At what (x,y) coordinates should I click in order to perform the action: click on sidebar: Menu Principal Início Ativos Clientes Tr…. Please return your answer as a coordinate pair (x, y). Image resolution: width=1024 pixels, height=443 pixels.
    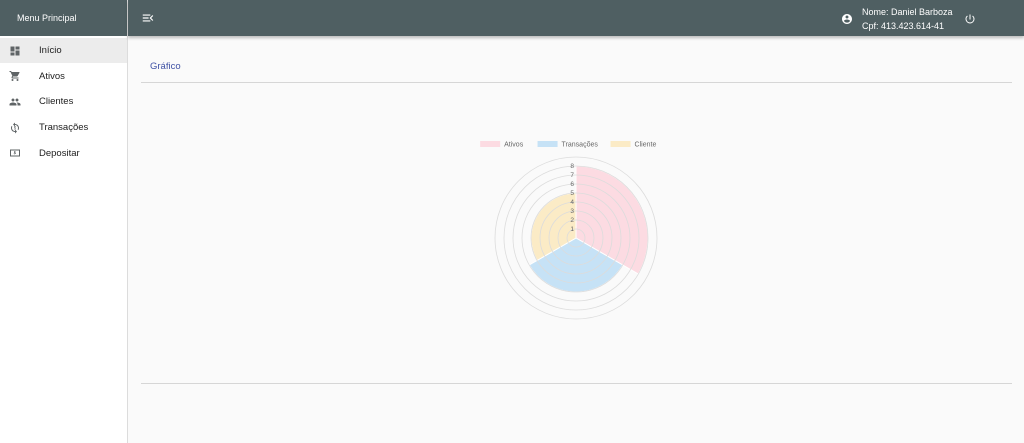
    Looking at the image, I should click on (64, 221).